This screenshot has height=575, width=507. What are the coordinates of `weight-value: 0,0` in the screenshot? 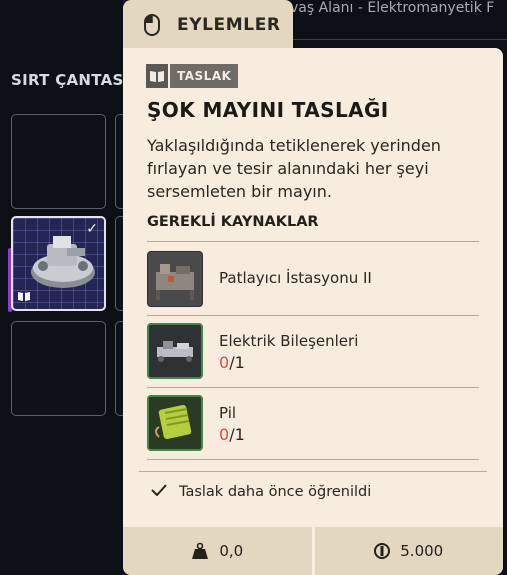 It's located at (231, 551).